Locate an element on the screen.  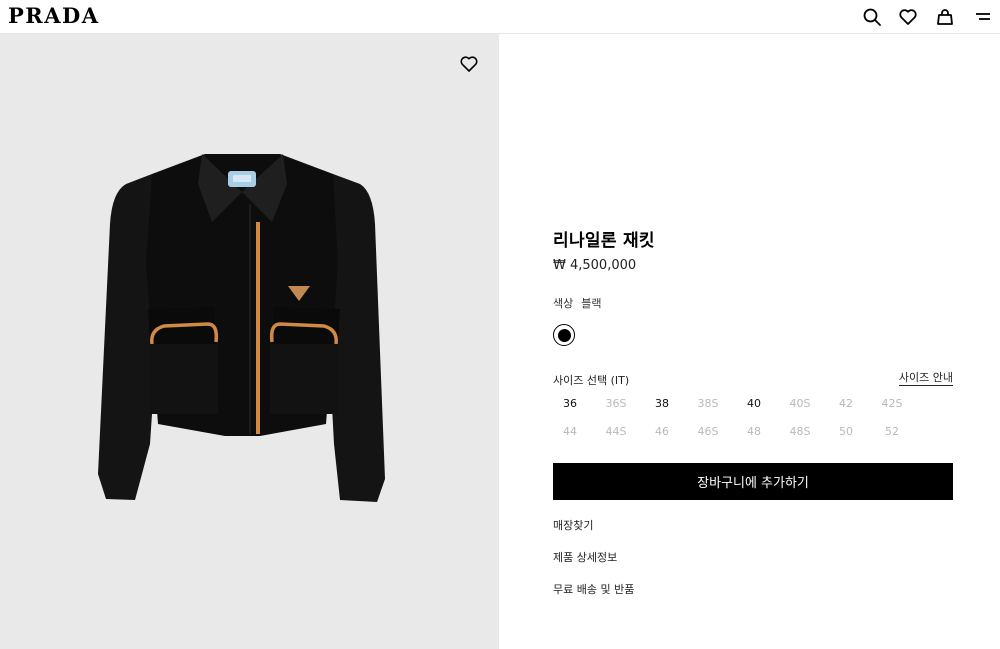
size-select-label: 사이즈 선택 (IT) is located at coordinates (591, 380).